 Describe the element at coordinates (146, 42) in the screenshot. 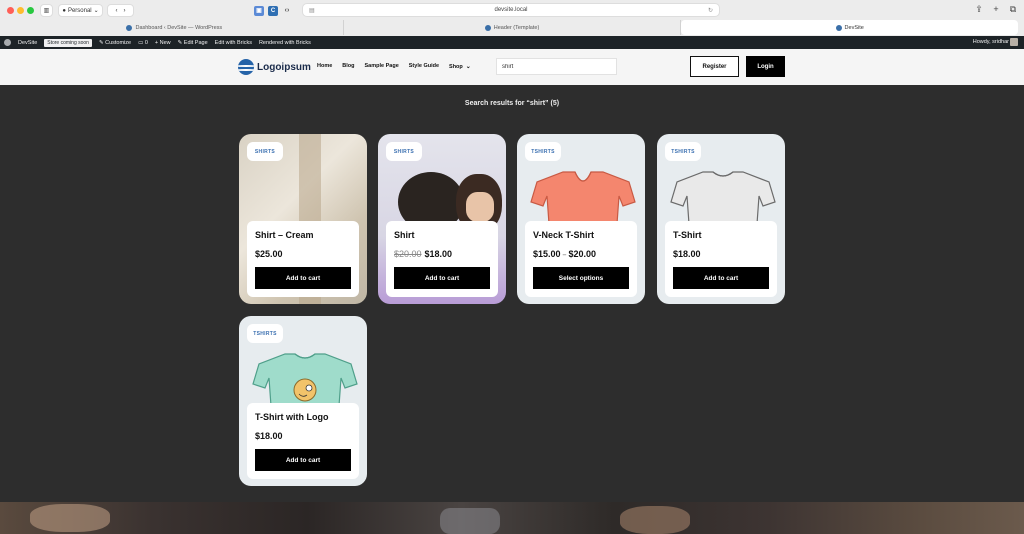

I see `comments-count: 0` at that location.